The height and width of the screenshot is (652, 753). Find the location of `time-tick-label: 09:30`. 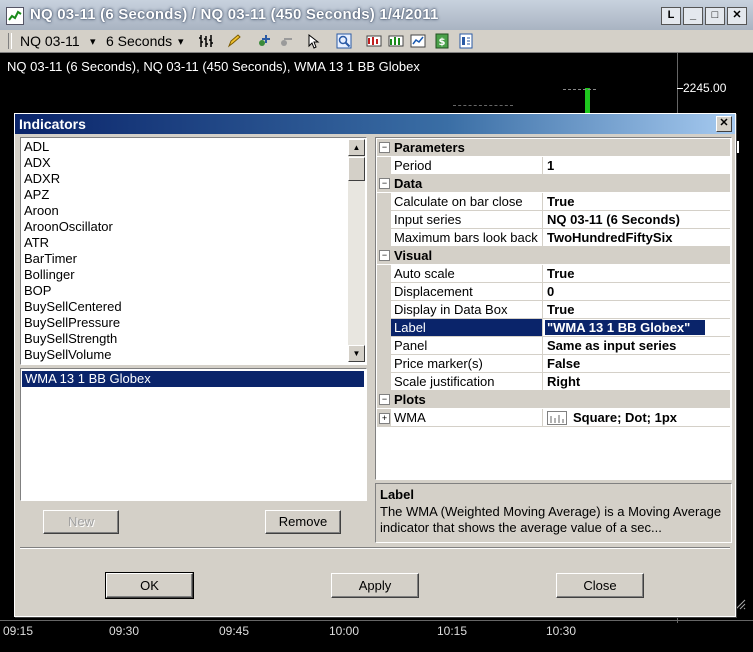

time-tick-label: 09:30 is located at coordinates (124, 631).